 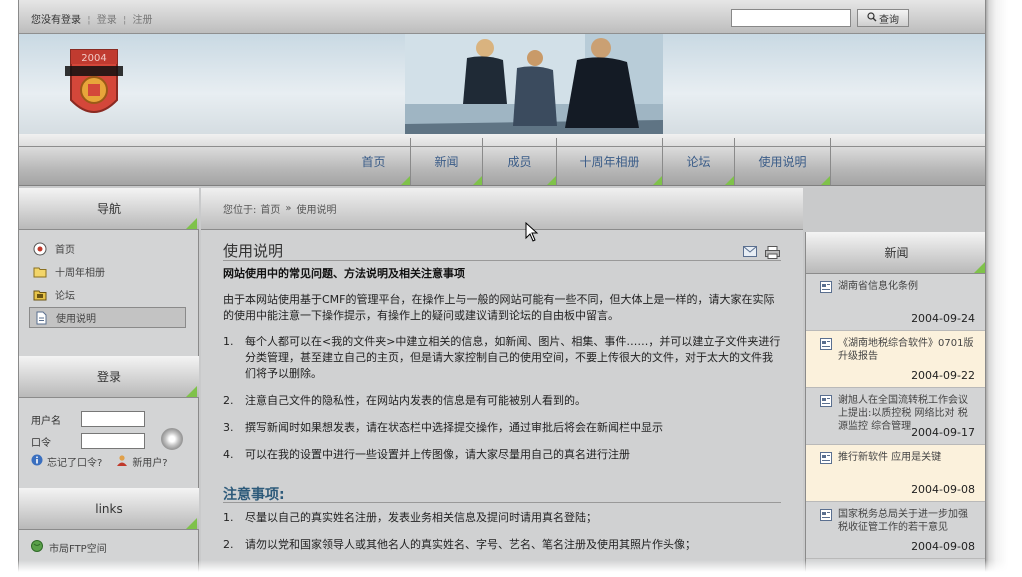 What do you see at coordinates (903, 521) in the screenshot?
I see `news-title: 国家税务总局关于进一步加强税收征管工作的若干意见` at bounding box center [903, 521].